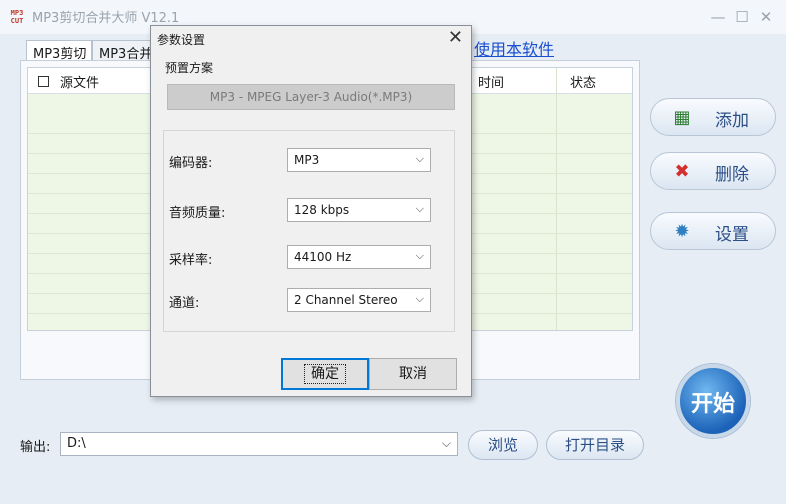 Image resolution: width=786 pixels, height=504 pixels. I want to click on tab-mp3-cut: MP3剪切, so click(59, 51).